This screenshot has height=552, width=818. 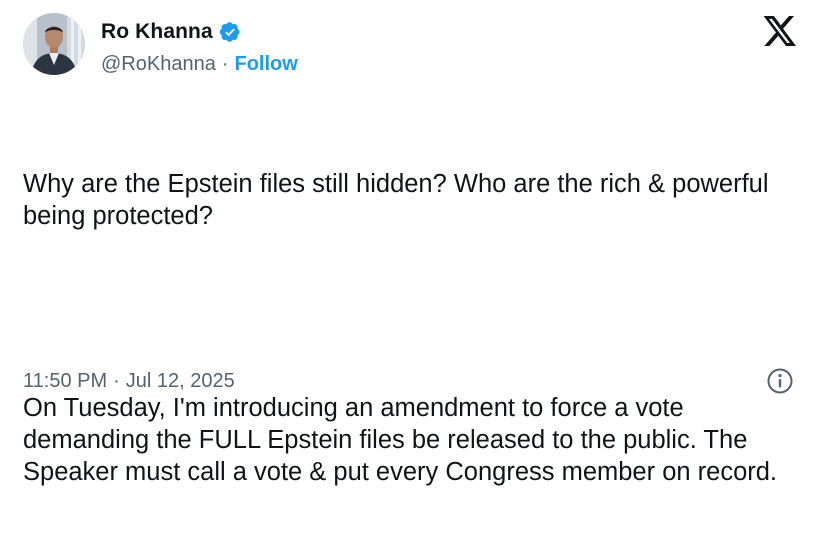 I want to click on author-handle-row: @RoKhanna · Follow, so click(x=199, y=64).